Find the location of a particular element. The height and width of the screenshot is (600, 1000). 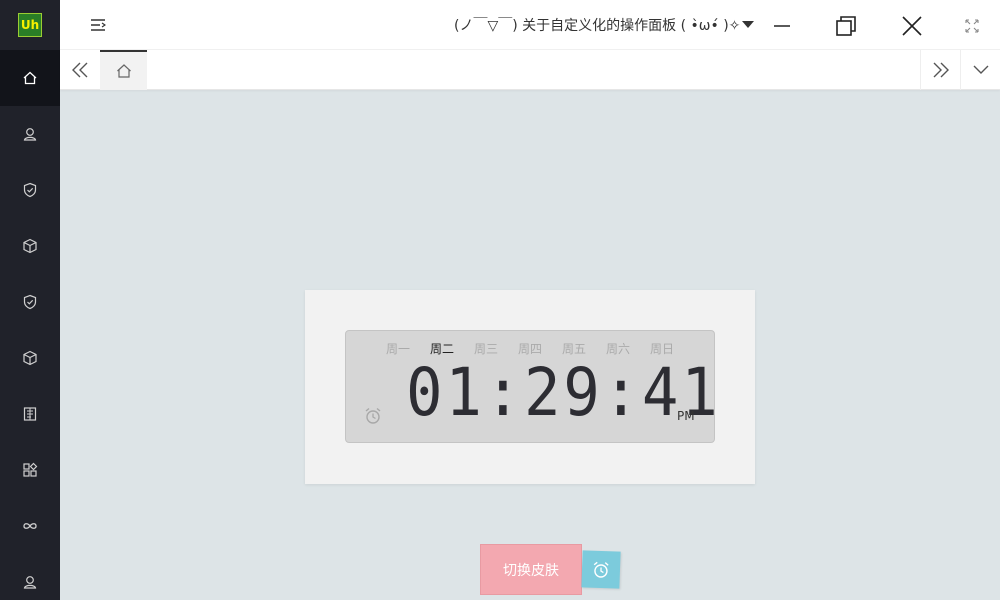

top-bar: (ノ￣▽￣) 关于自定义化的操作面板 ( •̀ω•́ )✧ is located at coordinates (530, 25).